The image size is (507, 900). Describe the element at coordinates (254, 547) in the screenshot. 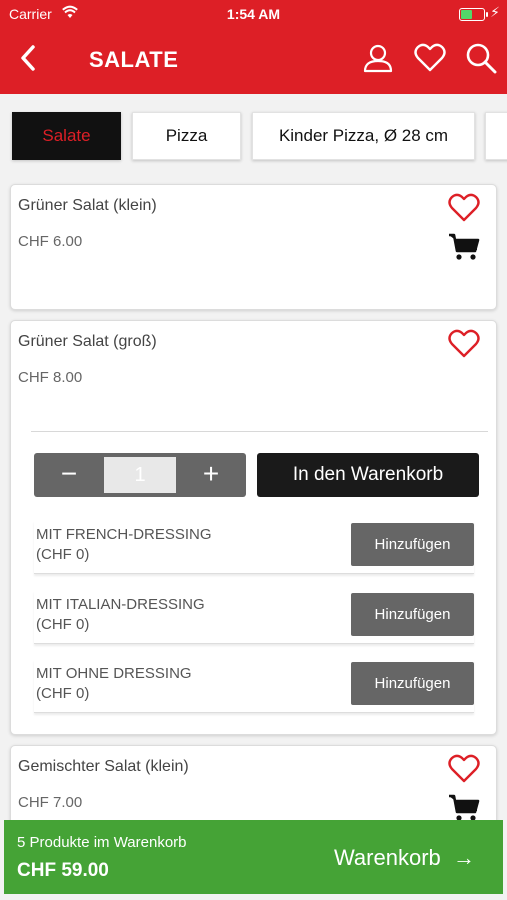

I see `option-row-french-dressing: MIT FRENCH-DRESSING (CHF 0) Hinzufügen` at that location.